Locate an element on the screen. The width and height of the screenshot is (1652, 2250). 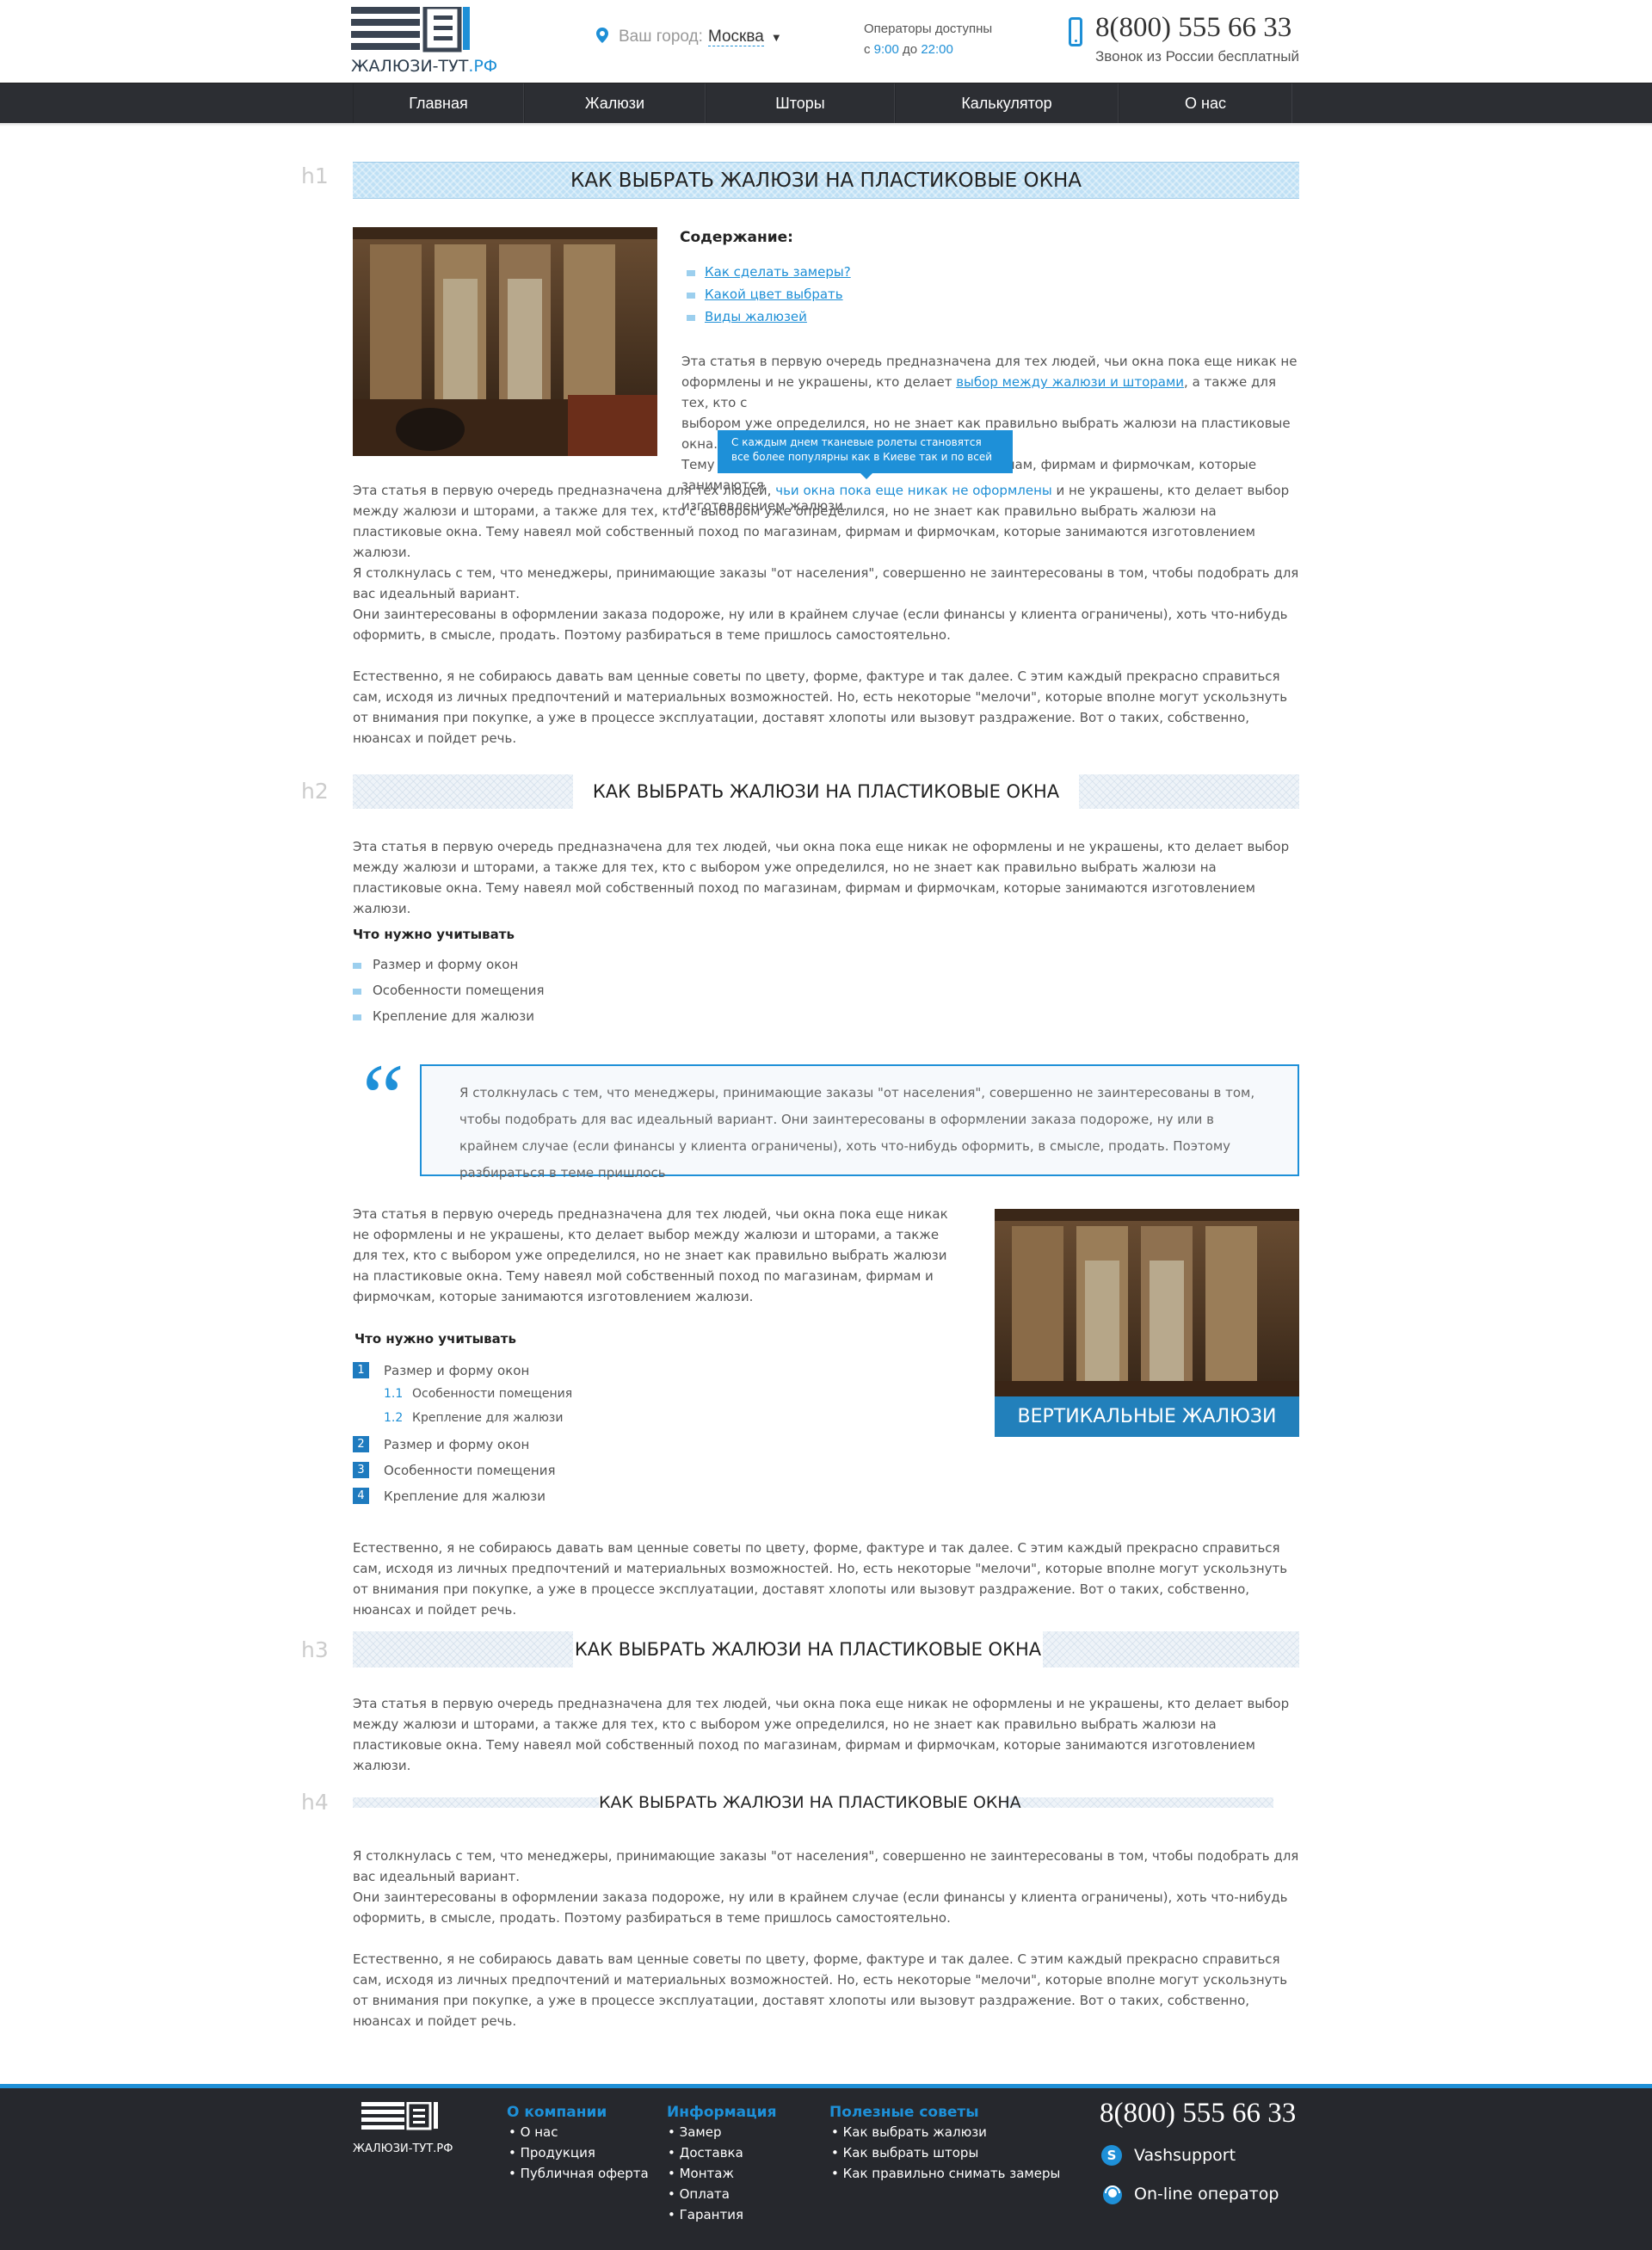
list-number-badge: 3 is located at coordinates (361, 1470).